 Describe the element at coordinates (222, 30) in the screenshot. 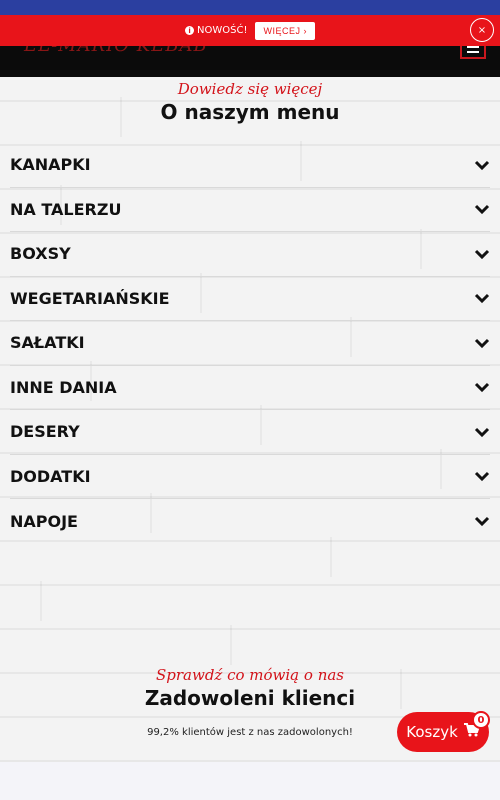

I see `notice-text: NOWOŚĆ!` at that location.